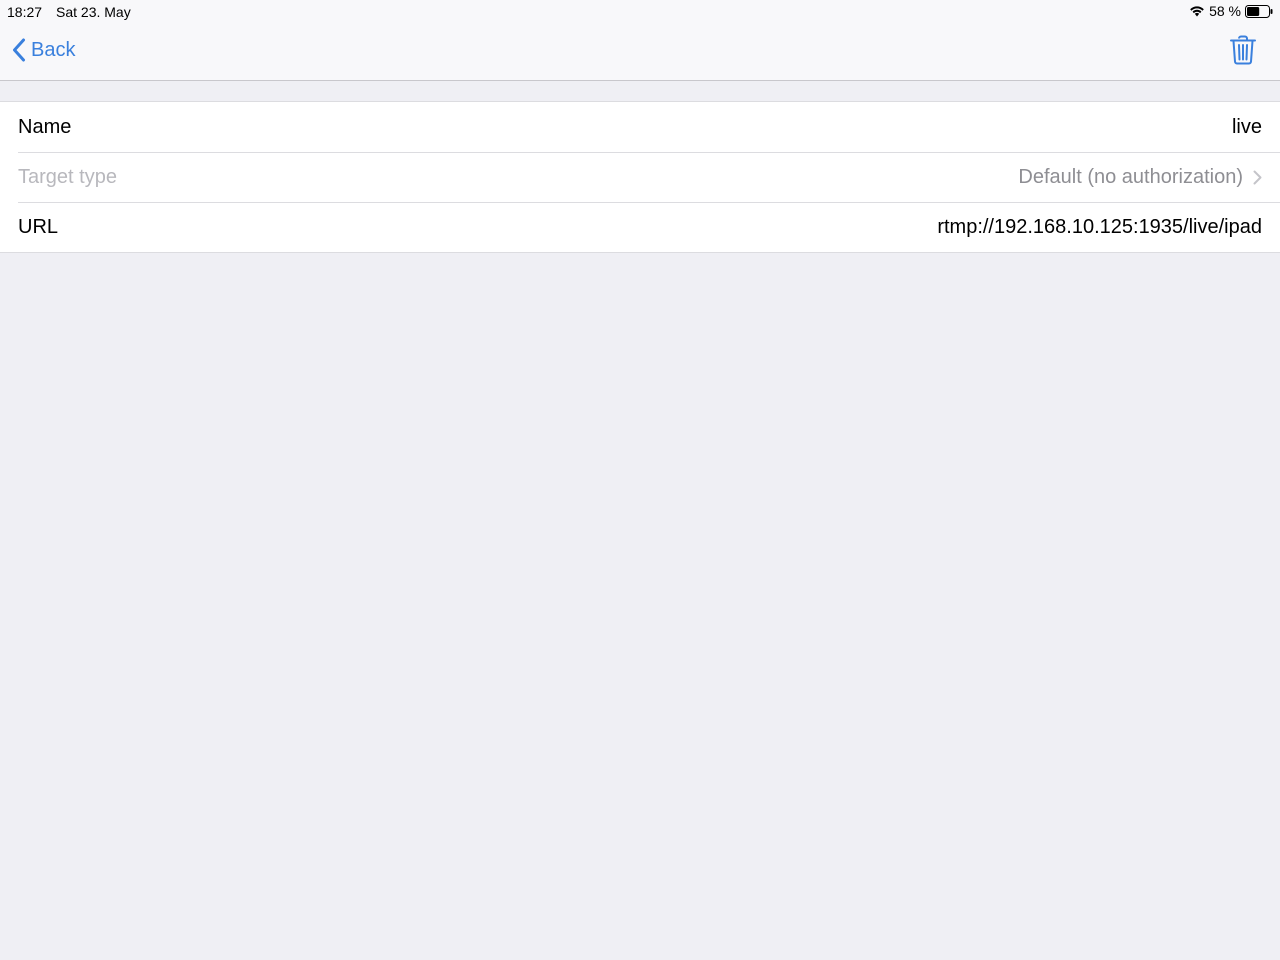 The height and width of the screenshot is (960, 1280). What do you see at coordinates (1257, 177) in the screenshot?
I see `chevron-right-icon` at bounding box center [1257, 177].